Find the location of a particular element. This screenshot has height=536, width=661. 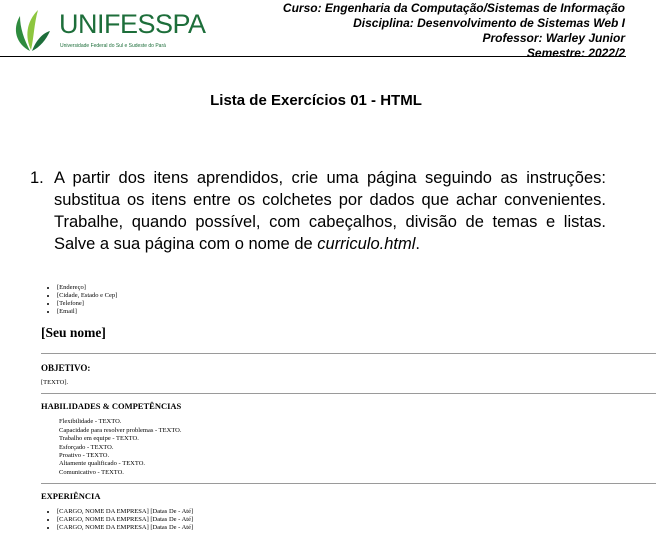

logo-leaves-icon is located at coordinates (32, 30).